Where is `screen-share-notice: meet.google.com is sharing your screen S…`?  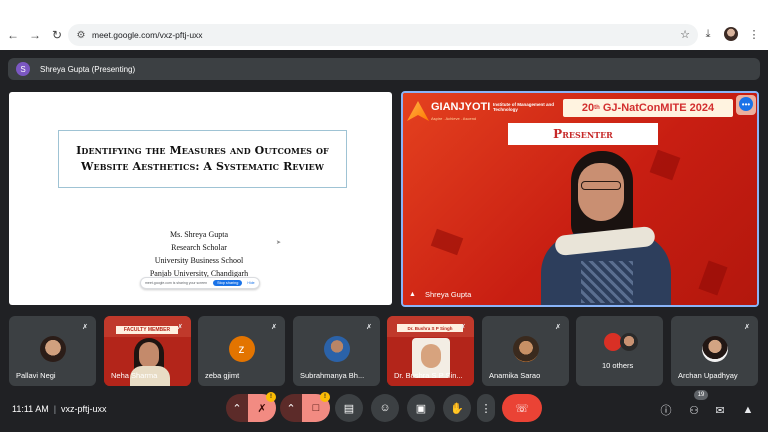 screen-share-notice: meet.google.com is sharing your screen S… is located at coordinates (200, 283).